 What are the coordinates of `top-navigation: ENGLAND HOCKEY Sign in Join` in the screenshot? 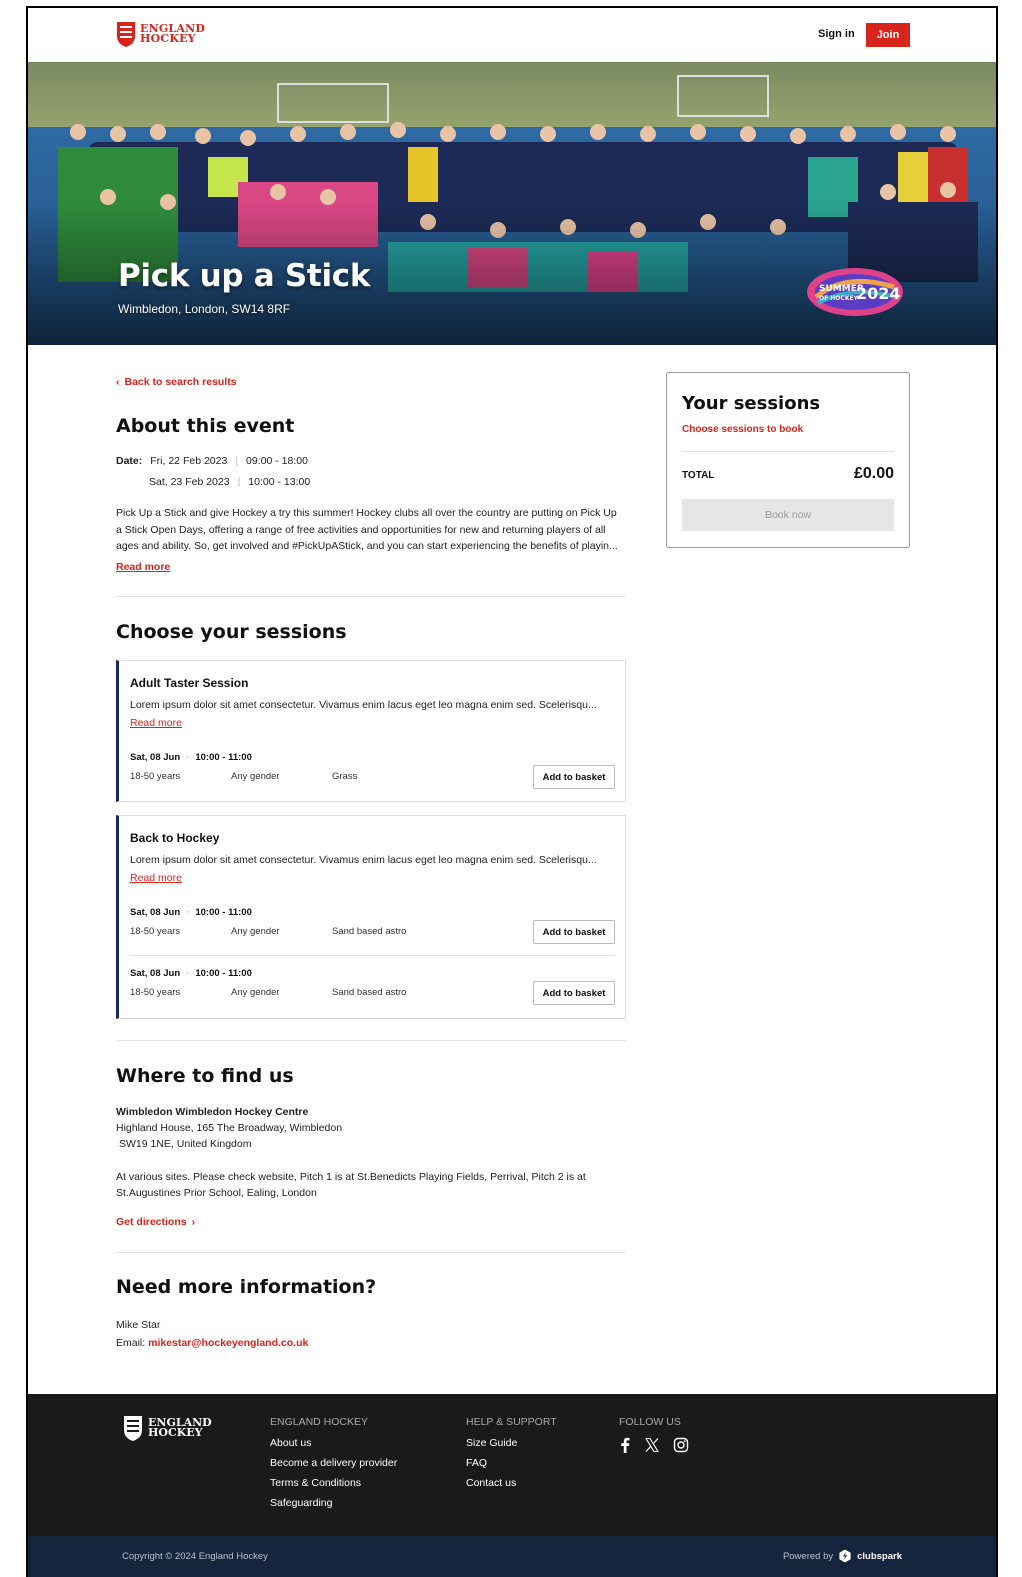 It's located at (512, 35).